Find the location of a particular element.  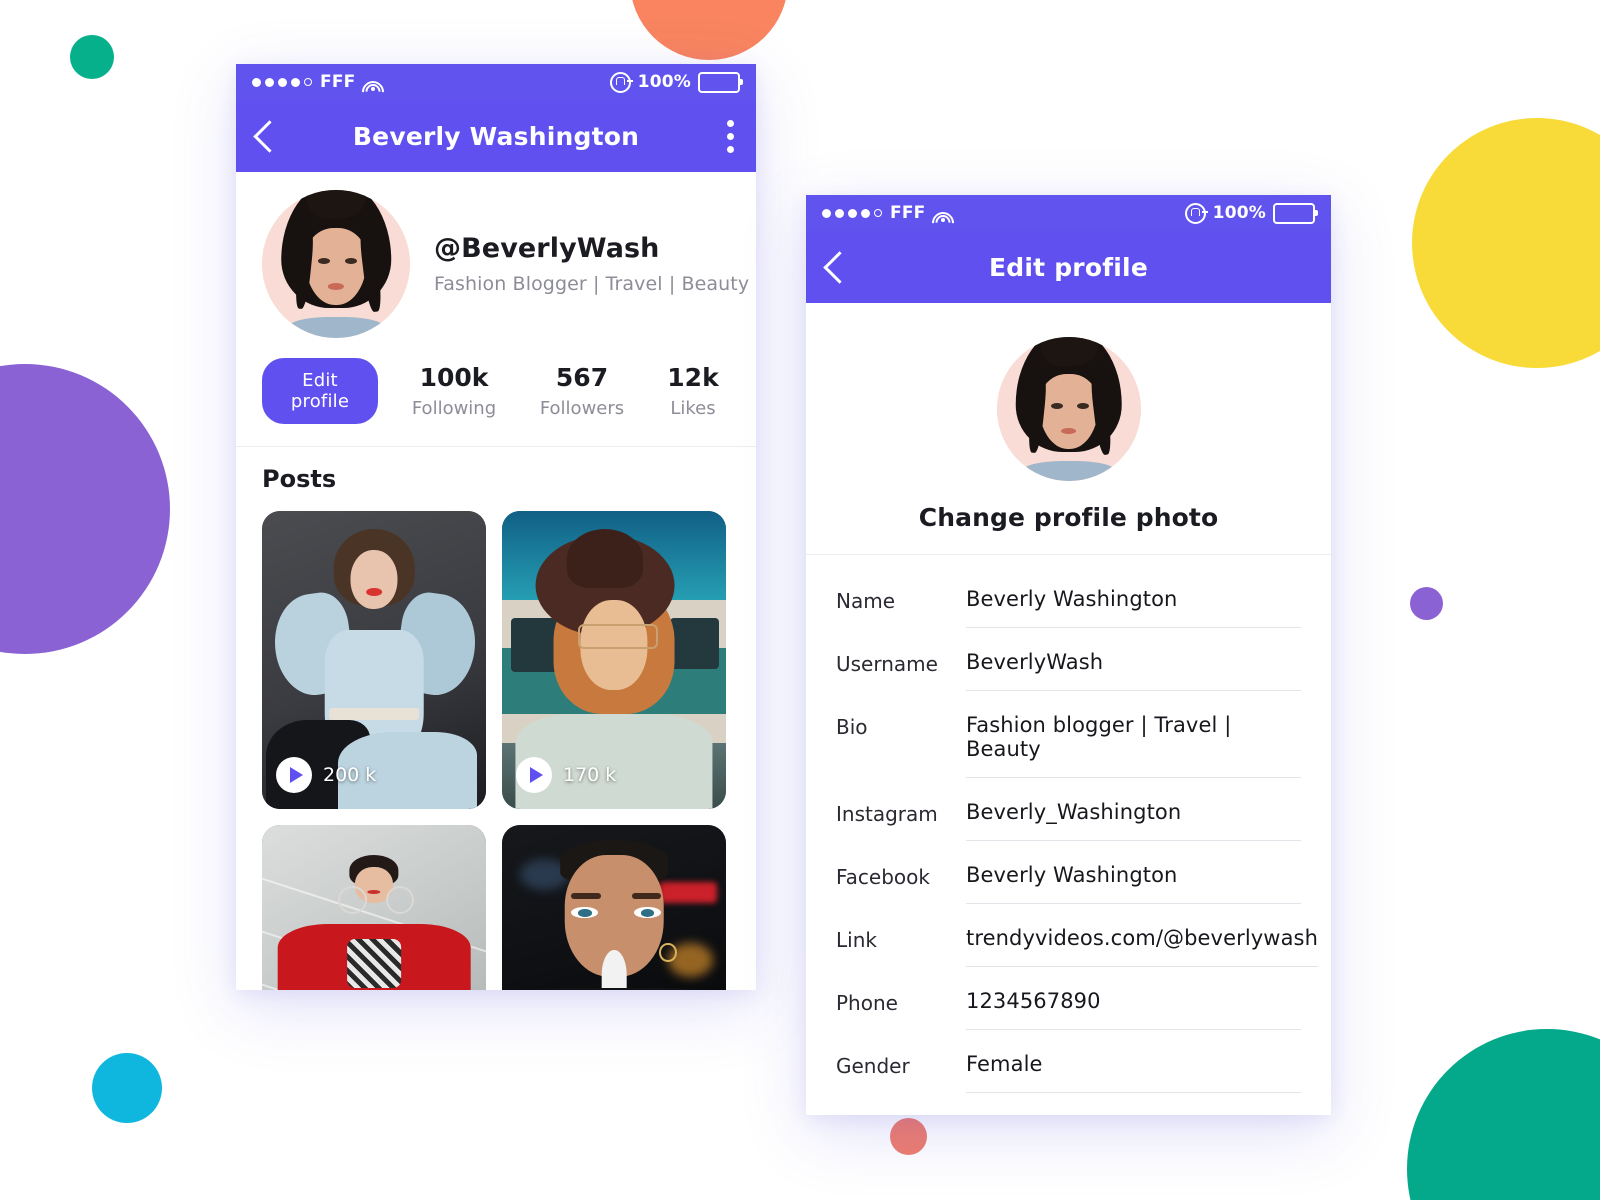

field-row-phone: Phone 1234567890 is located at coordinates (1068, 998).